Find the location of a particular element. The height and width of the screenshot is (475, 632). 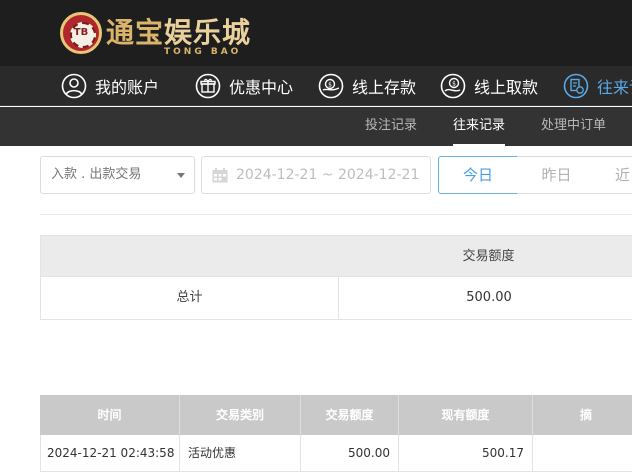

table-row: 2024-12-21 02:43:58 活动优惠 500.00 500.17 is located at coordinates (336, 453).